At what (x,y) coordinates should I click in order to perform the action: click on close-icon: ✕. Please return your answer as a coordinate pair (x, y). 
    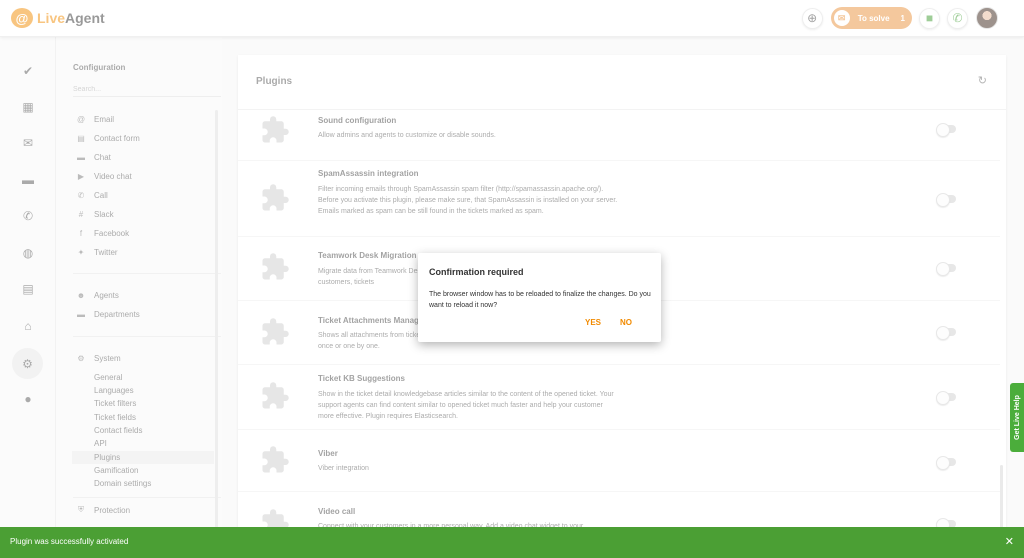
    Looking at the image, I should click on (1009, 541).